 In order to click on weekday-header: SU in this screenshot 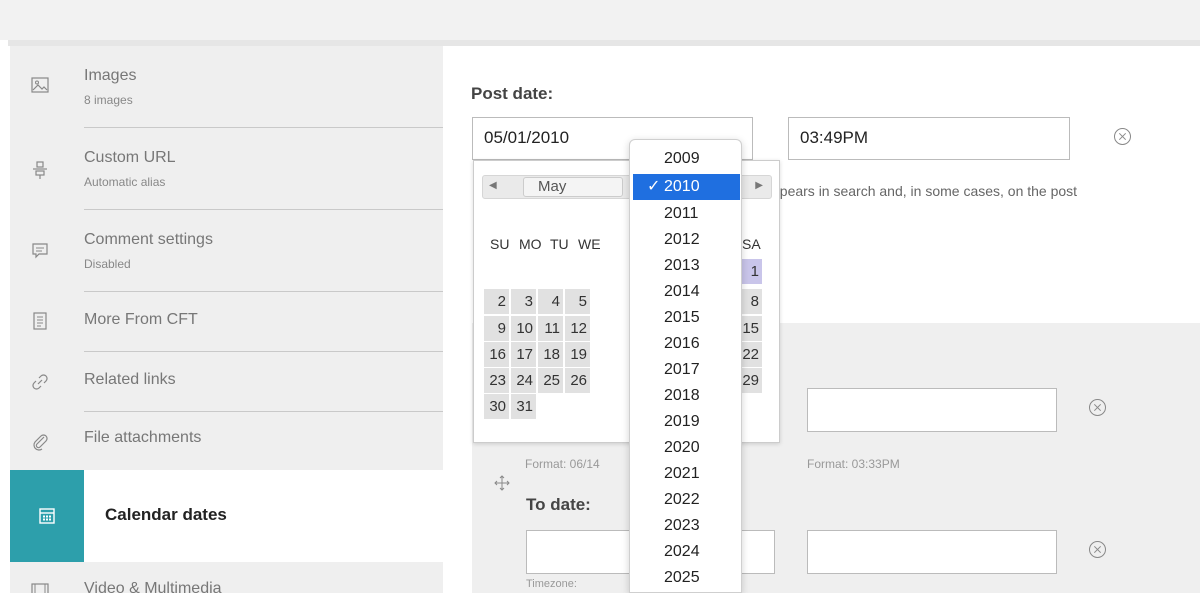, I will do `click(500, 244)`.